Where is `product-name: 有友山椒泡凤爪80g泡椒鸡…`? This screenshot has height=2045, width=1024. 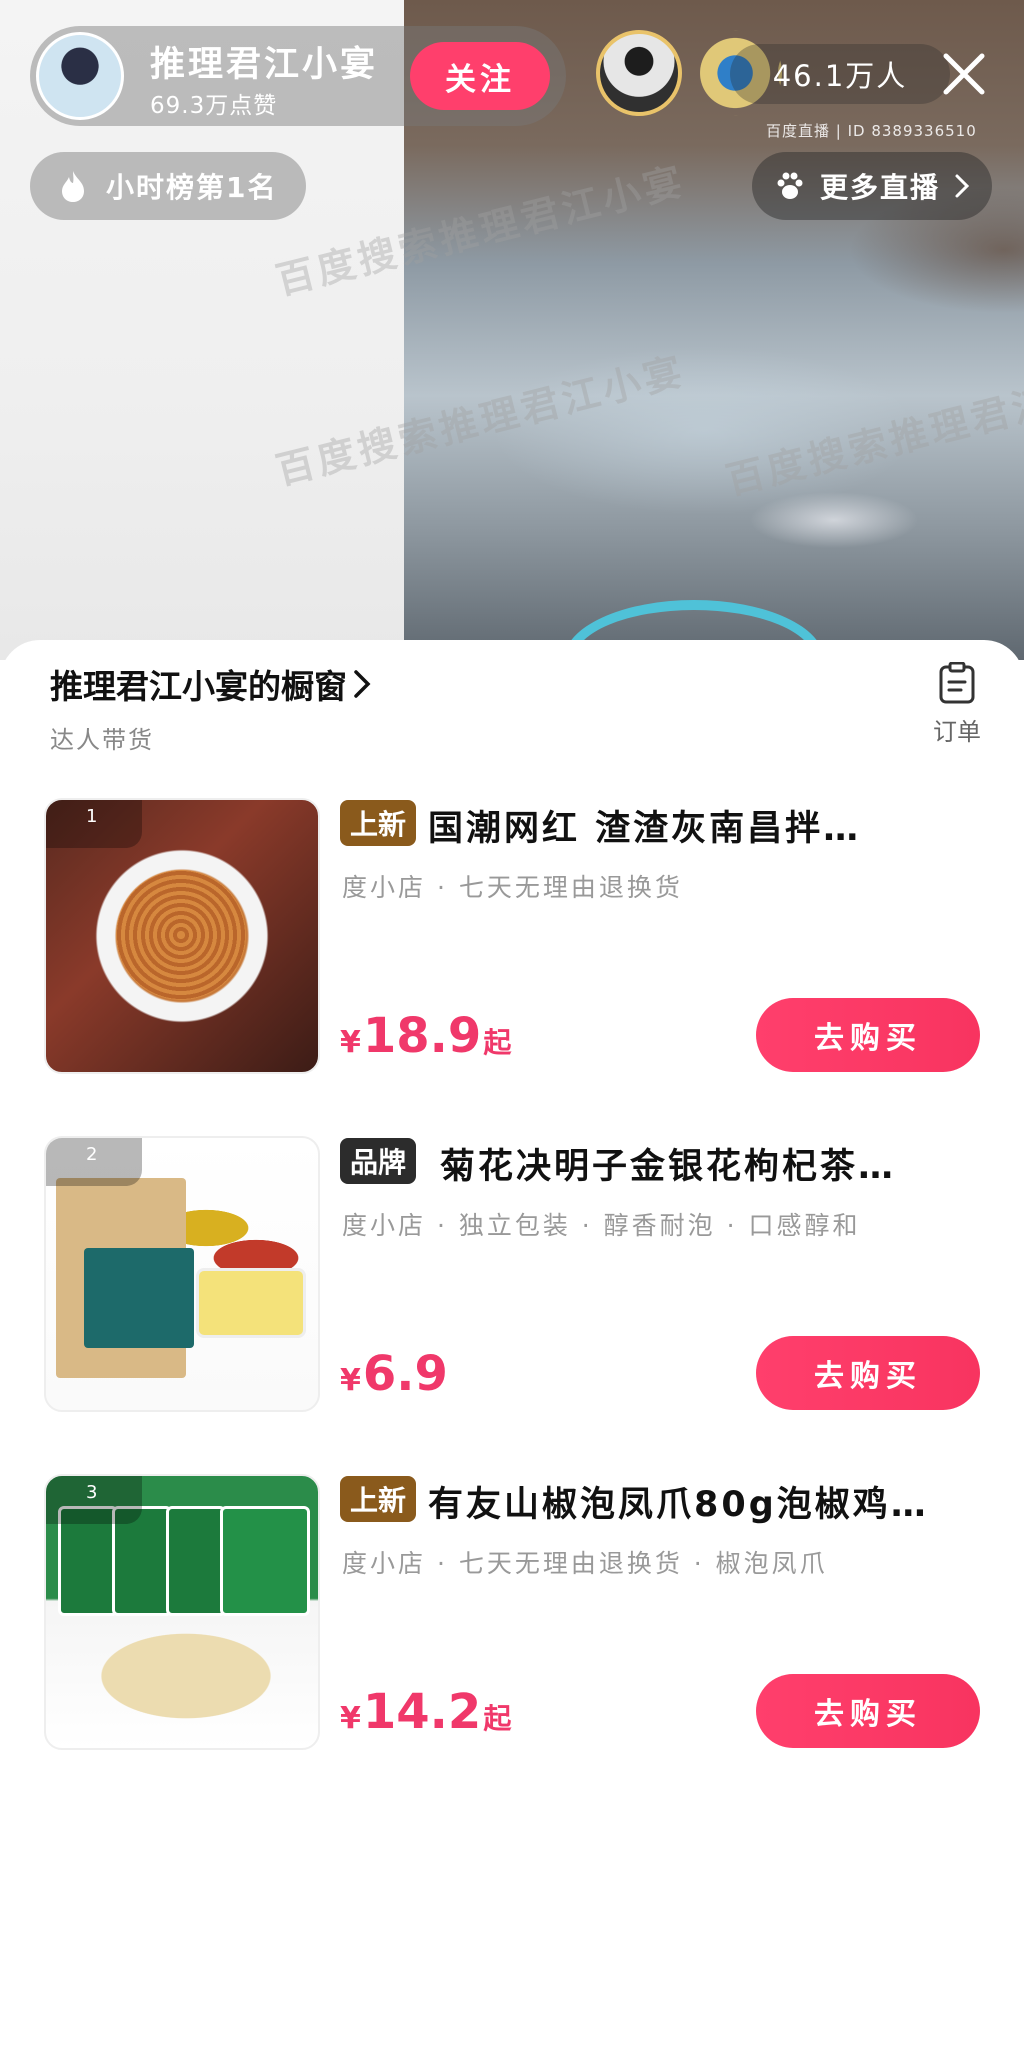 product-name: 有友山椒泡凤爪80g泡椒鸡… is located at coordinates (708, 1501).